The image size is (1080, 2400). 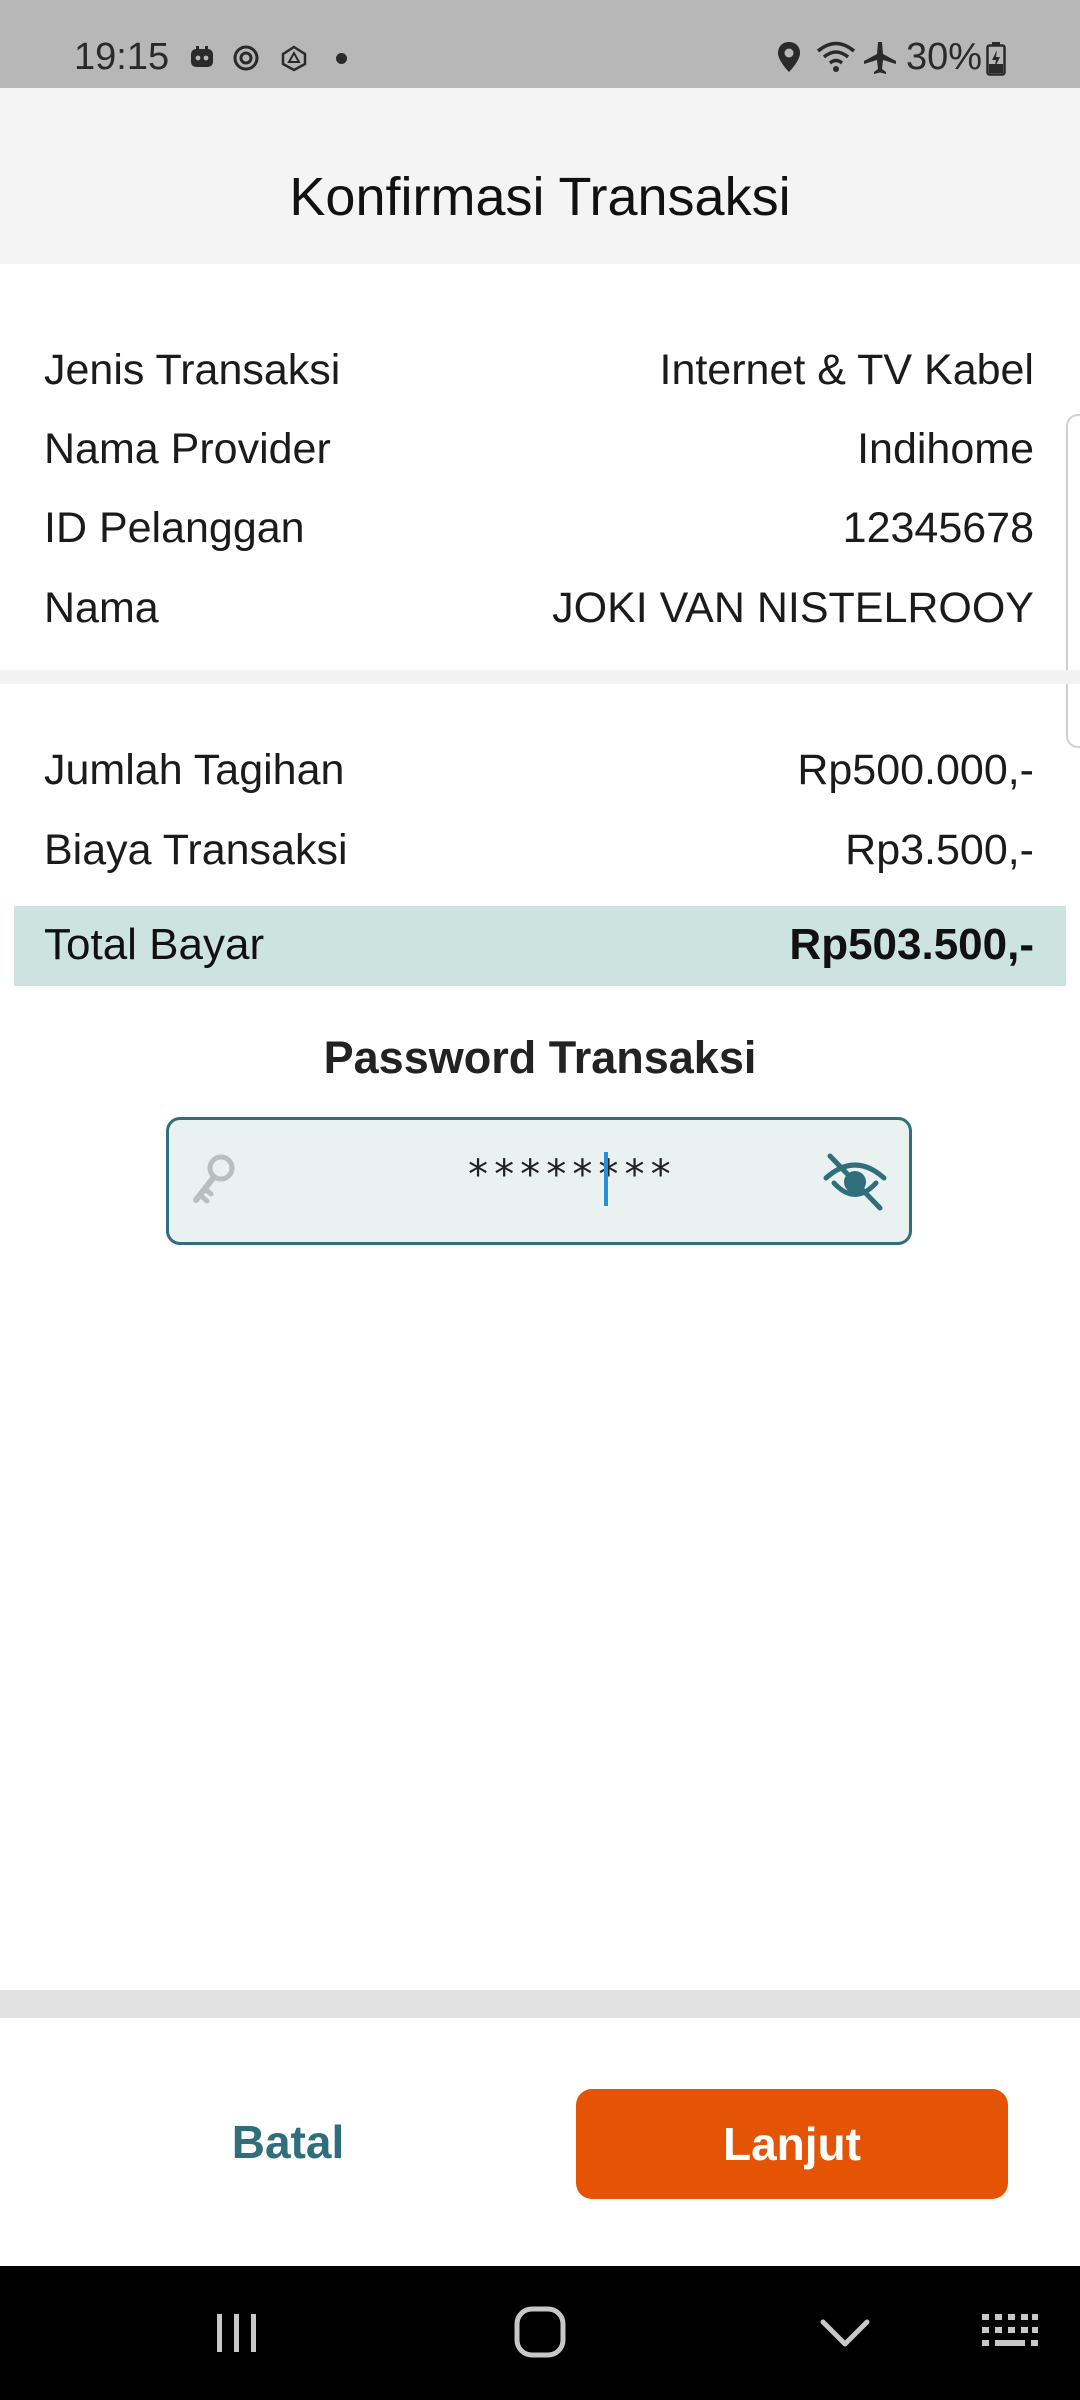 I want to click on detail-value-nama: JOKI VAN NISTELROOY, so click(x=793, y=608).